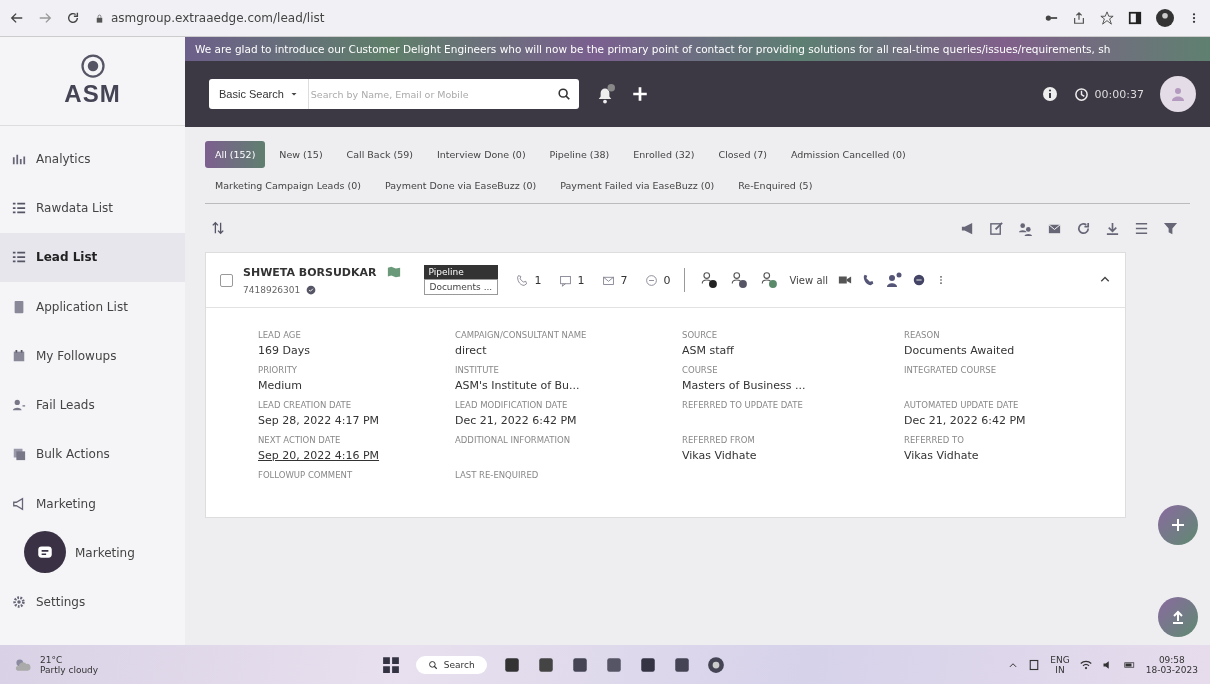  What do you see at coordinates (743, 405) in the screenshot?
I see `field-label: REFERRED TO UPDATE DATE` at bounding box center [743, 405].